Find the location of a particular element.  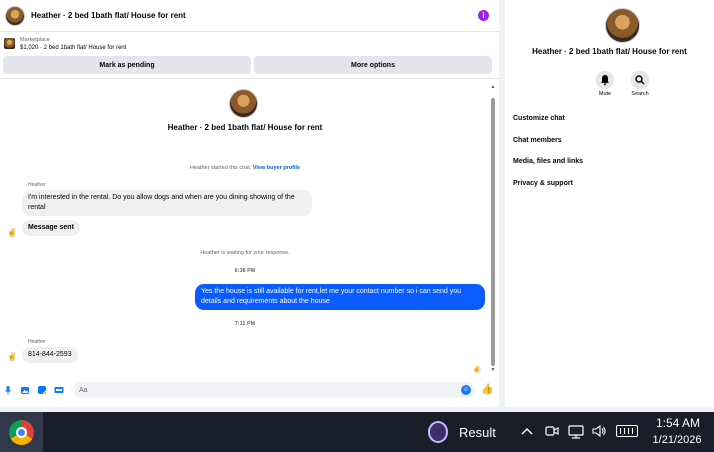

taskbar: Result 1:54 AM 1/21/2026 is located at coordinates (357, 432).